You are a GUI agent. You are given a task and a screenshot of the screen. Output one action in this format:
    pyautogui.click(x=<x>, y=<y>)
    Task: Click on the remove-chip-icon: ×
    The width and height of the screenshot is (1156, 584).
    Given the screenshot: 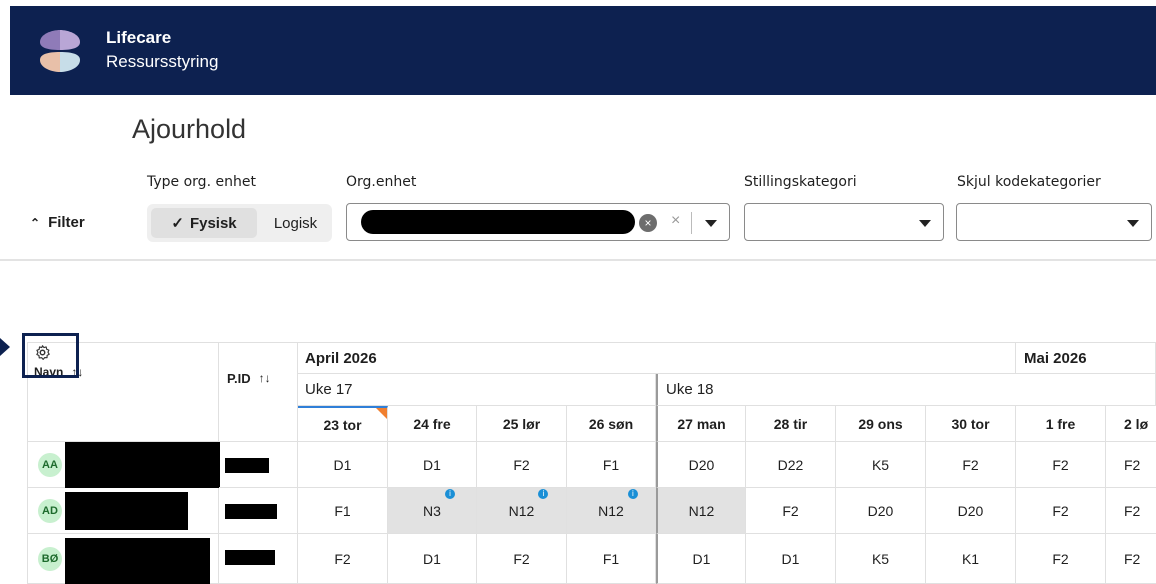 What is the action you would take?
    pyautogui.click(x=648, y=223)
    